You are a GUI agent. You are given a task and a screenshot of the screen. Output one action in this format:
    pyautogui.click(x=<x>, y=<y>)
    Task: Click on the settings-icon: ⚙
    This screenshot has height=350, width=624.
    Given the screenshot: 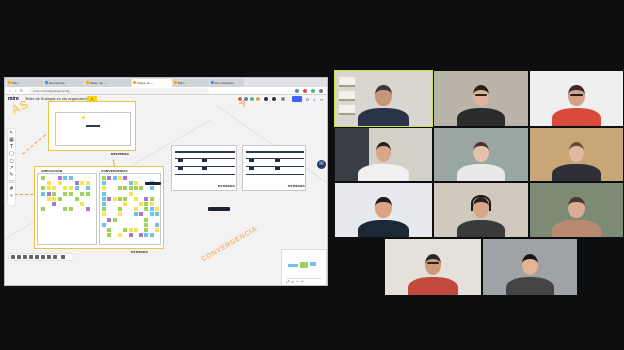 What is the action you would take?
    pyautogui.click(x=307, y=99)
    